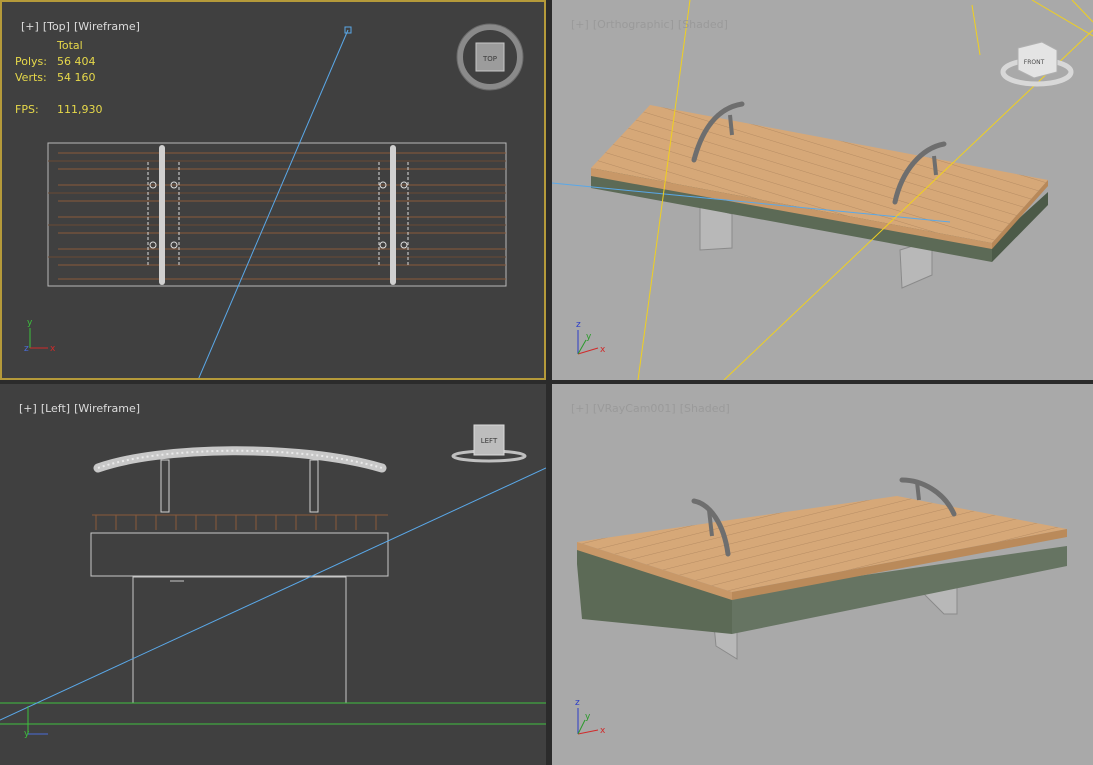 This screenshot has width=1093, height=765. Describe the element at coordinates (80, 109) in the screenshot. I see `stats-fps-value: 111,930` at that location.